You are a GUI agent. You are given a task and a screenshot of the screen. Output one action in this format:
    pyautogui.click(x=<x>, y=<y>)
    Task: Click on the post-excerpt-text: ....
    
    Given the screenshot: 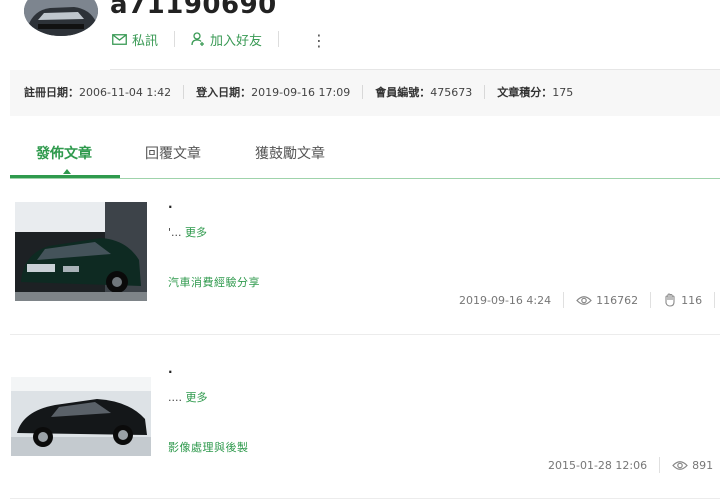 What is the action you would take?
    pyautogui.click(x=175, y=397)
    